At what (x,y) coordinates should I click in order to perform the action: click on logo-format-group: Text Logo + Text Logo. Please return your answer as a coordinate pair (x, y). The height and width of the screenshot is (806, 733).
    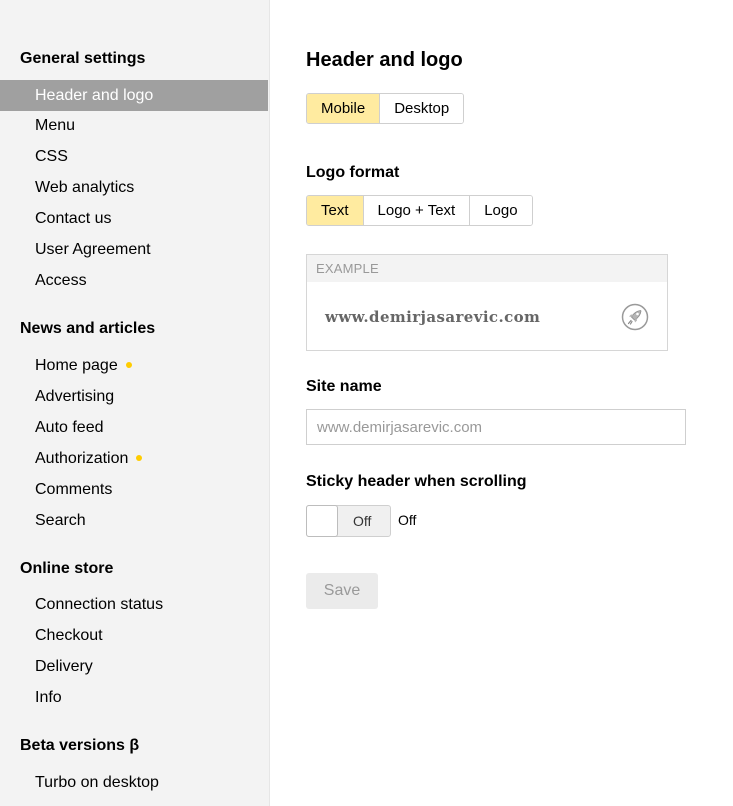
    Looking at the image, I should click on (419, 210).